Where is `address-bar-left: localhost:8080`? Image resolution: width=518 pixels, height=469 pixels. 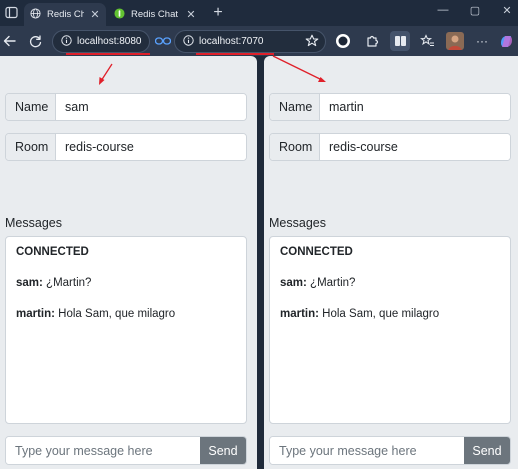 address-bar-left: localhost:8080 is located at coordinates (101, 41).